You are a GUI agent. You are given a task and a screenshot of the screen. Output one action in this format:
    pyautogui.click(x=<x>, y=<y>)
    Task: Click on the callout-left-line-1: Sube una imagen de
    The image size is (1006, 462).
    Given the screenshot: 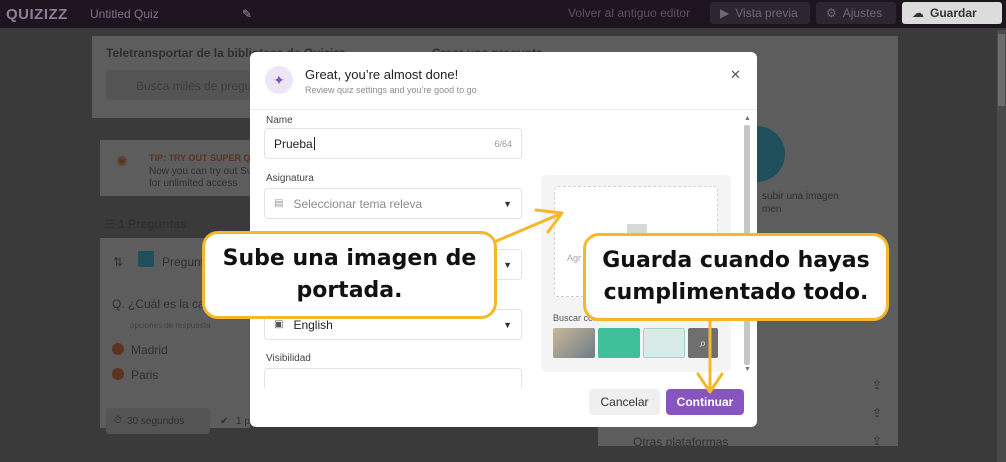 What is the action you would take?
    pyautogui.click(x=349, y=258)
    